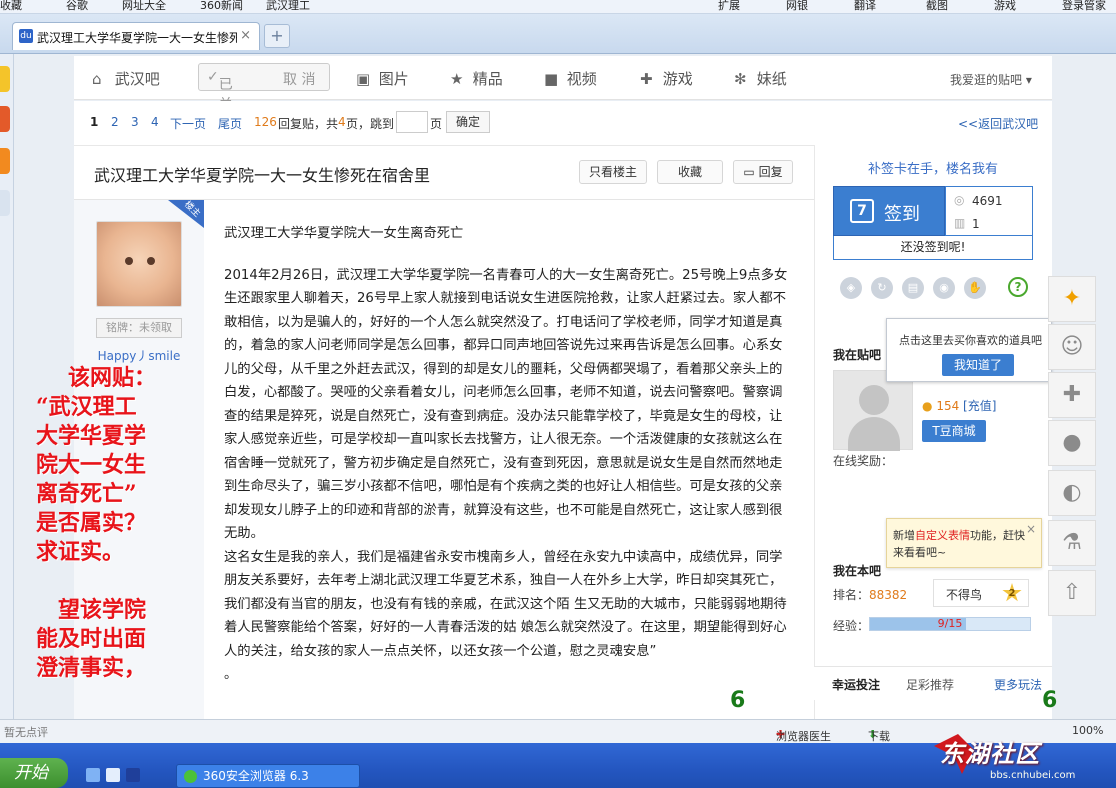  I want to click on page-link: 4, so click(155, 122).